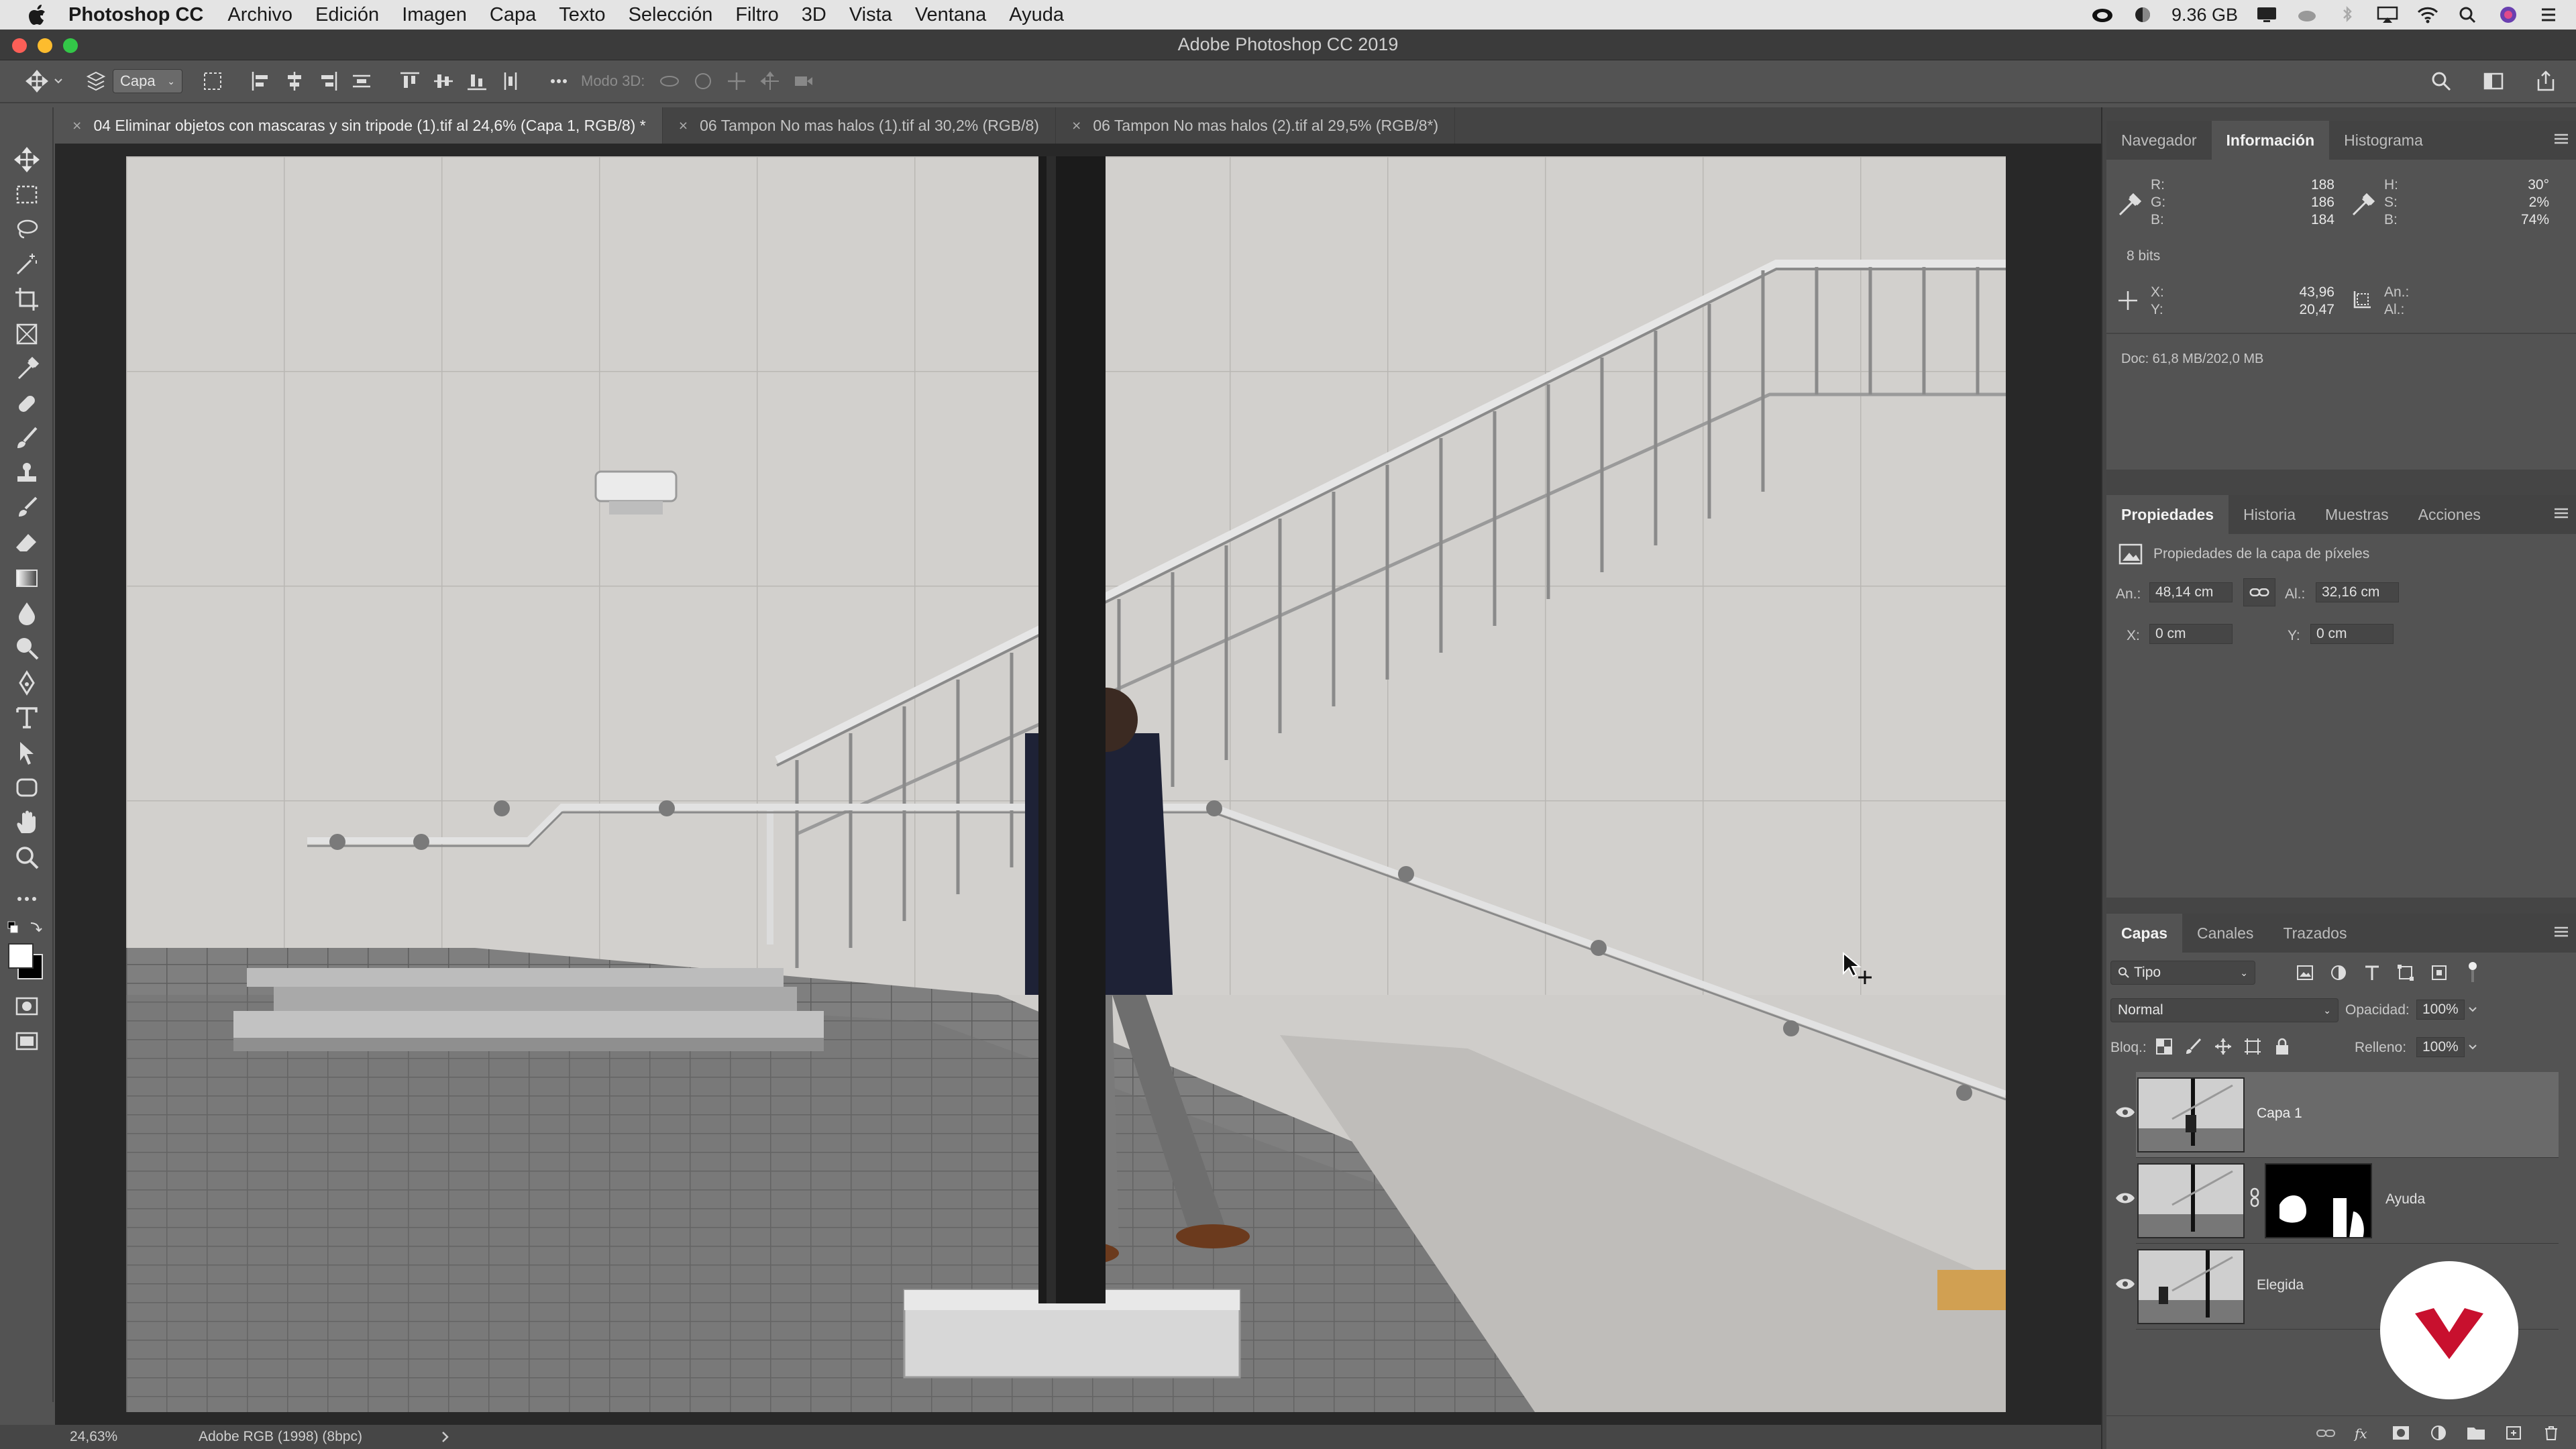  What do you see at coordinates (2259, 592) in the screenshot?
I see `link-icon` at bounding box center [2259, 592].